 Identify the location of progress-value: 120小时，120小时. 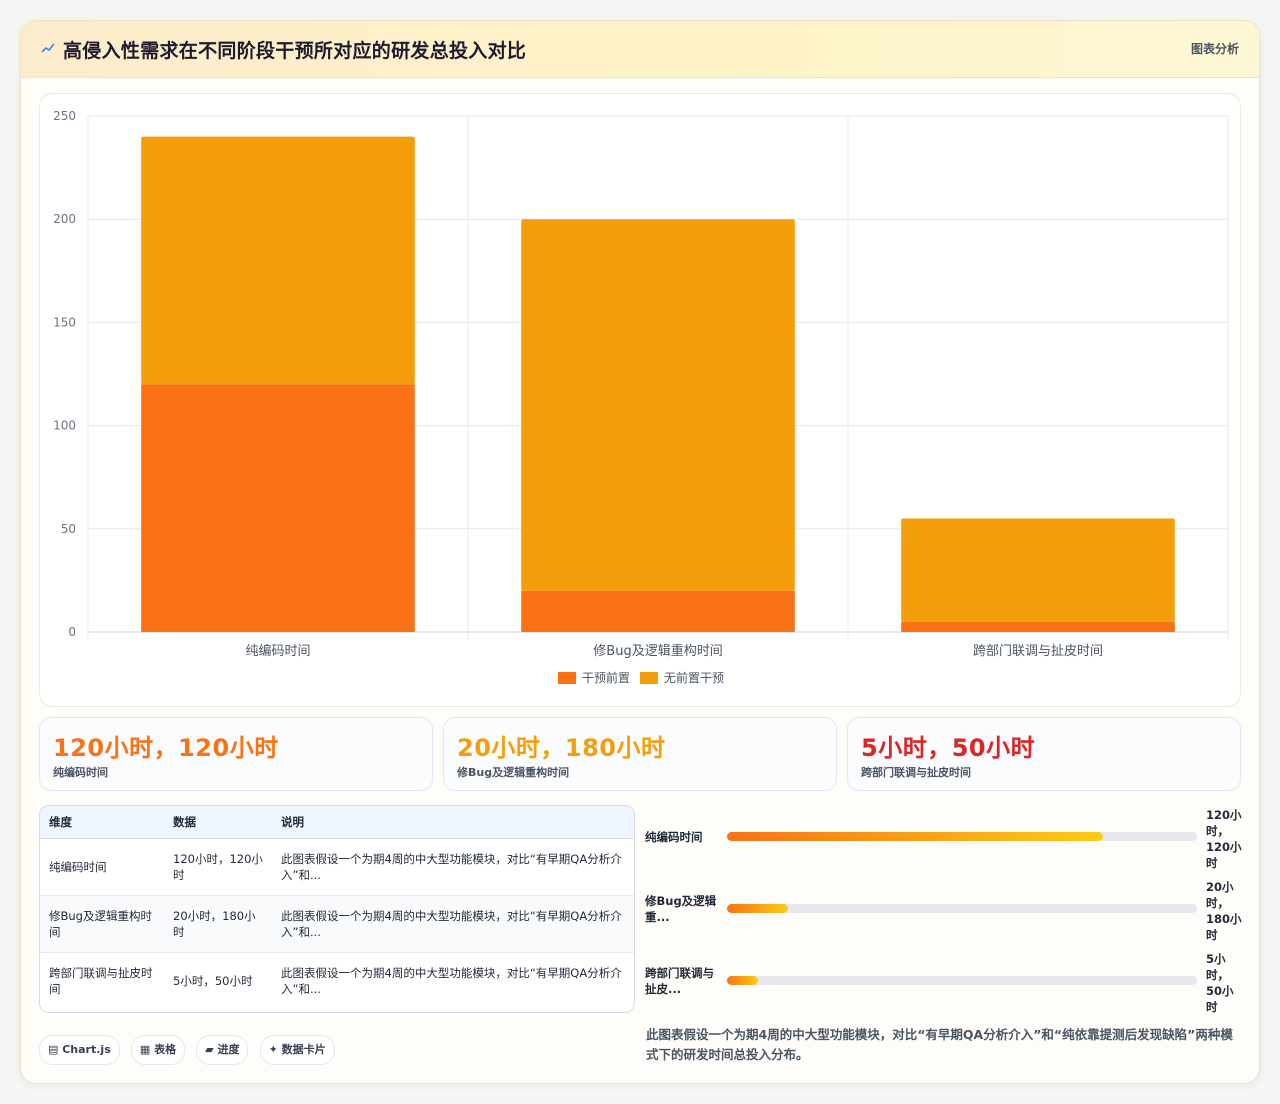
(1224, 839).